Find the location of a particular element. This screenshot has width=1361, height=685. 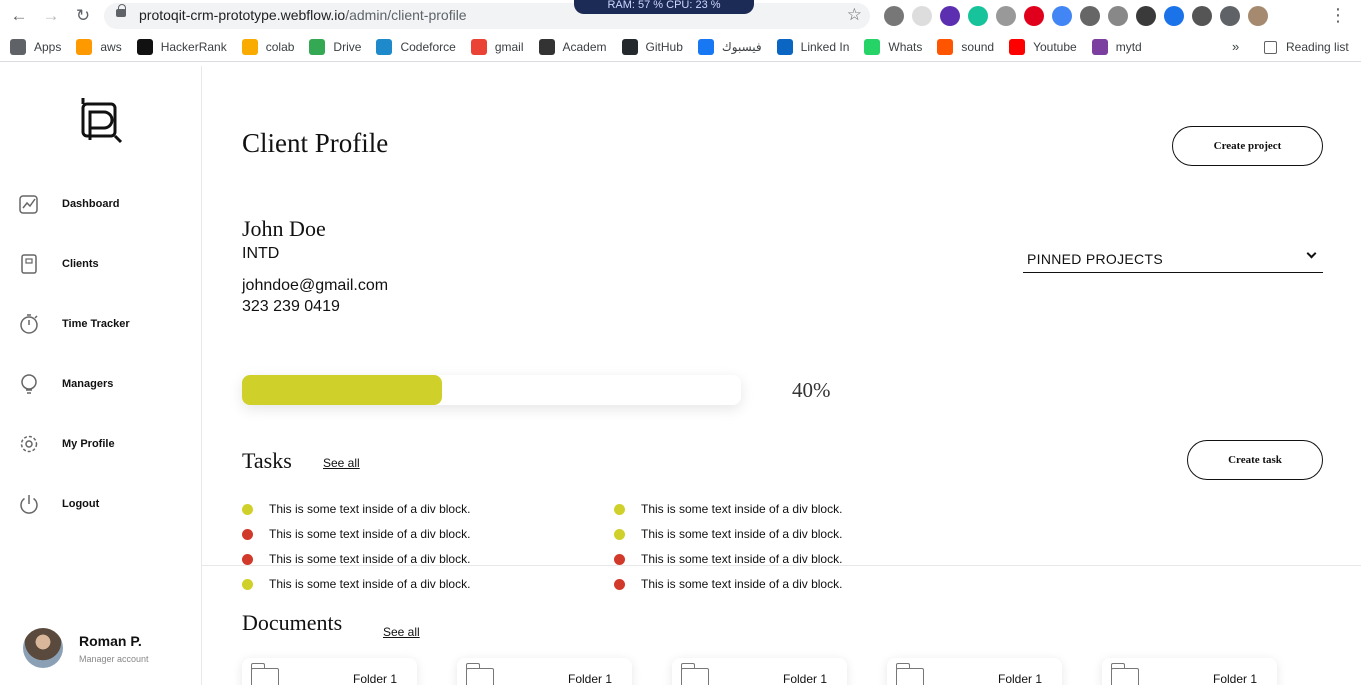

bookmark-label: GitHub is located at coordinates (664, 47).